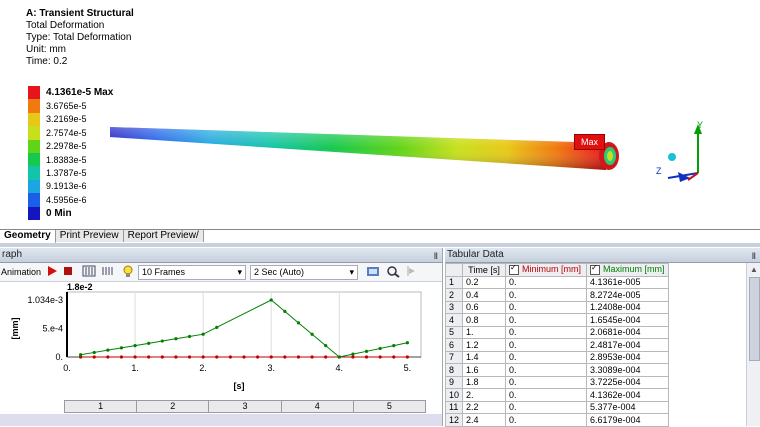  Describe the element at coordinates (89, 272) in the screenshot. I see `frames-distributed-icon` at that location.